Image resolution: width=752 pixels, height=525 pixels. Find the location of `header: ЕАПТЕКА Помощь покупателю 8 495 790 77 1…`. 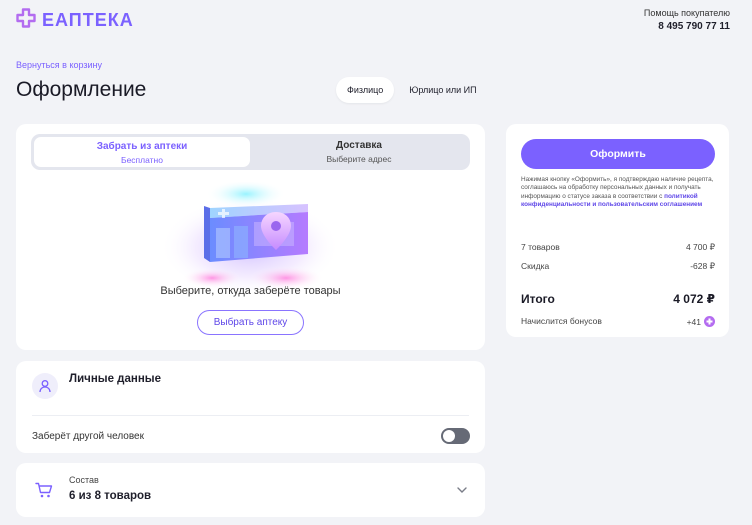

header: ЕАПТЕКА Помощь покупателю 8 495 790 77 1… is located at coordinates (376, 20).